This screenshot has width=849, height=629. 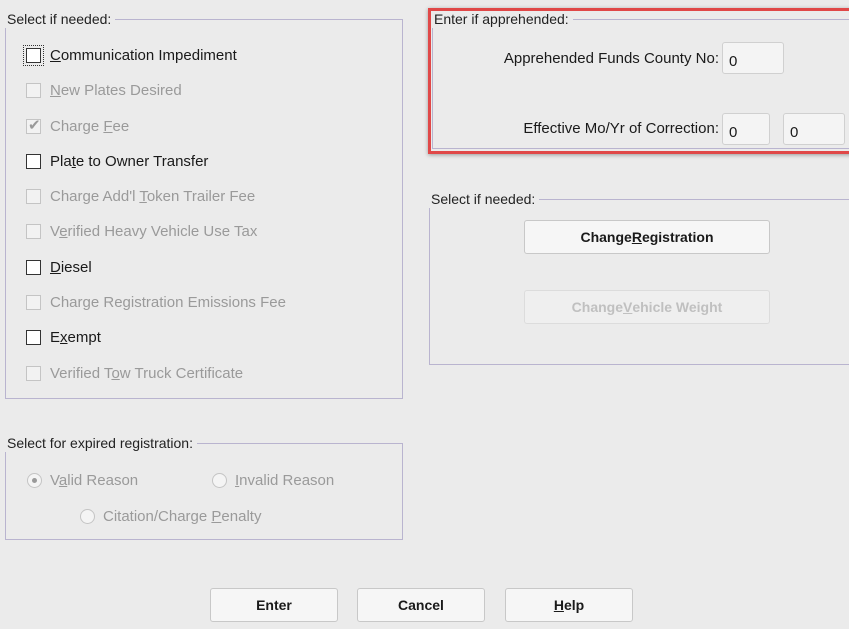 I want to click on checkbox-row: ✔ Charge Fee, so click(x=77, y=126).